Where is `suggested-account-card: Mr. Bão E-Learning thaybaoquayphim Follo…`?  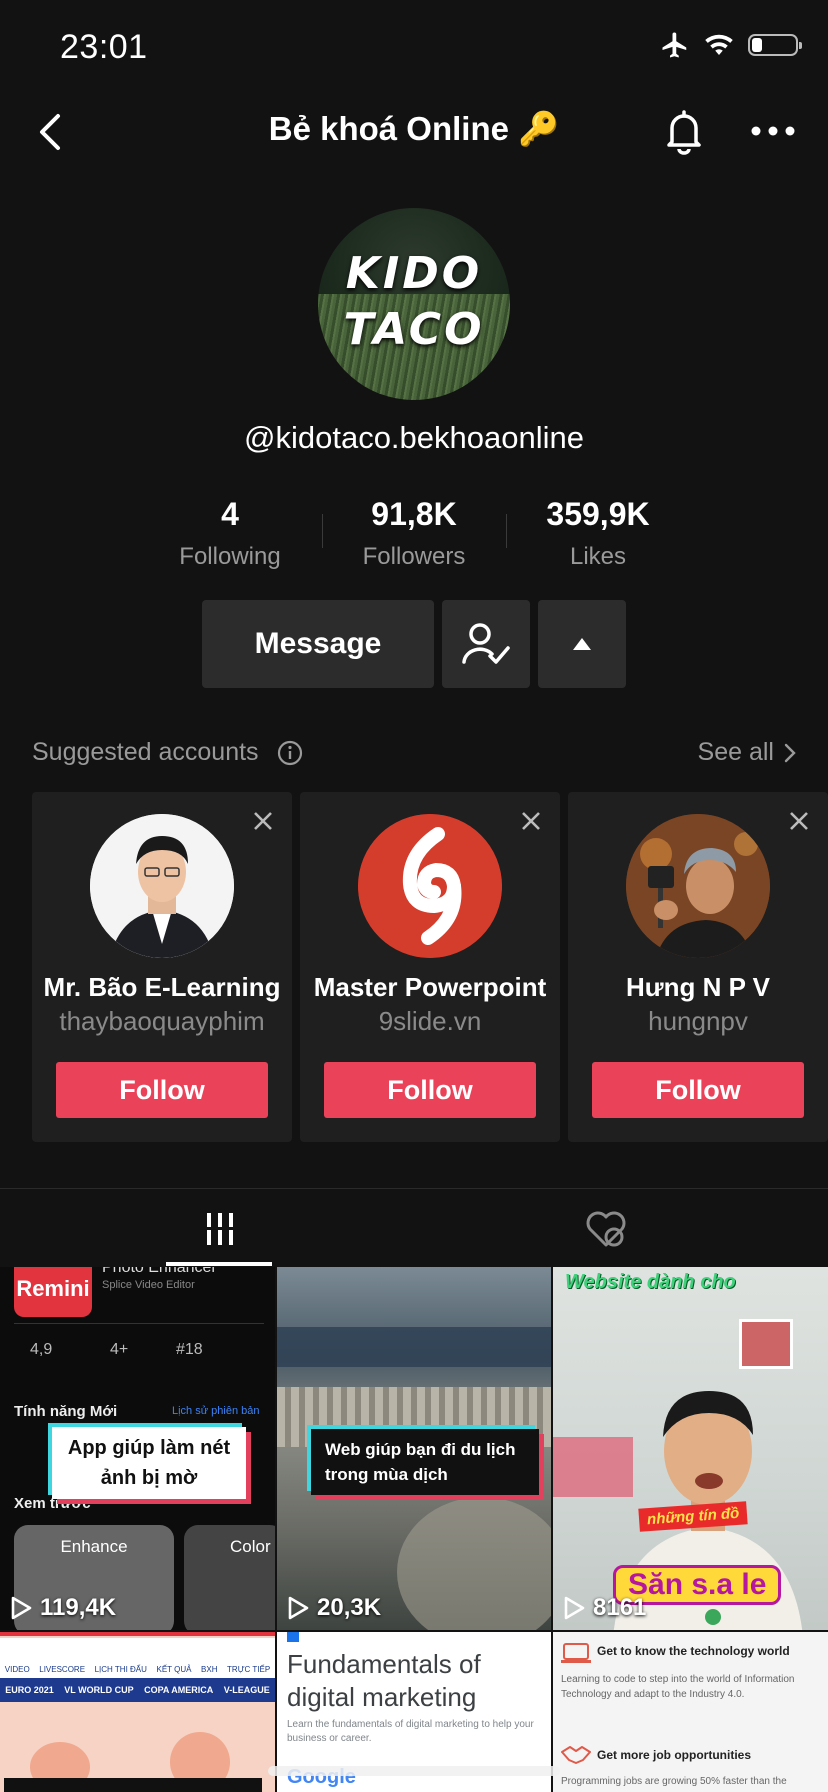 suggested-account-card: Mr. Bão E-Learning thaybaoquayphim Follo… is located at coordinates (162, 967).